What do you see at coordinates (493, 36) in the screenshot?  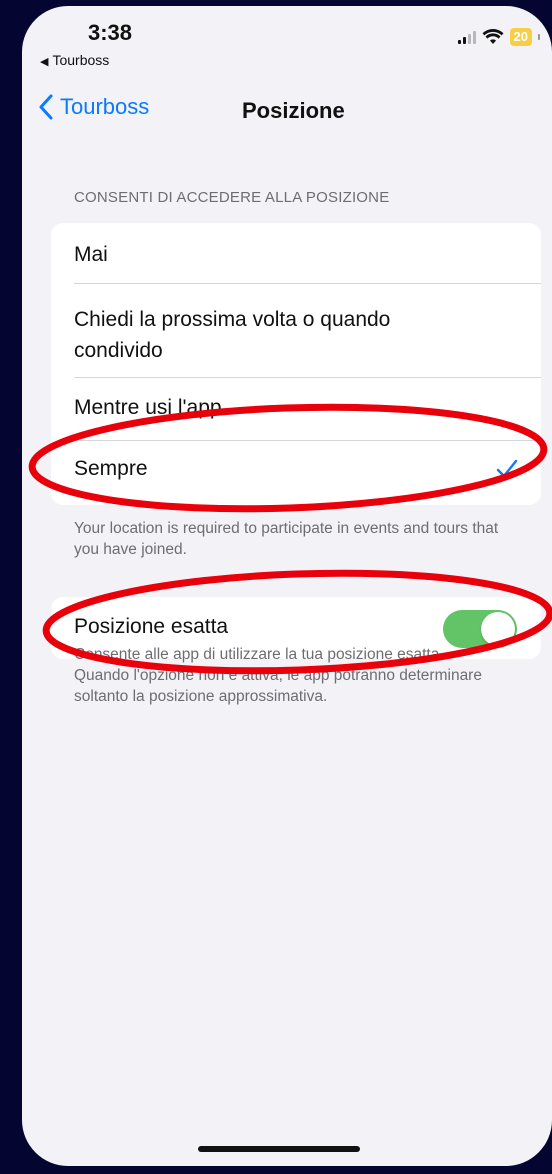 I see `wifi-icon` at bounding box center [493, 36].